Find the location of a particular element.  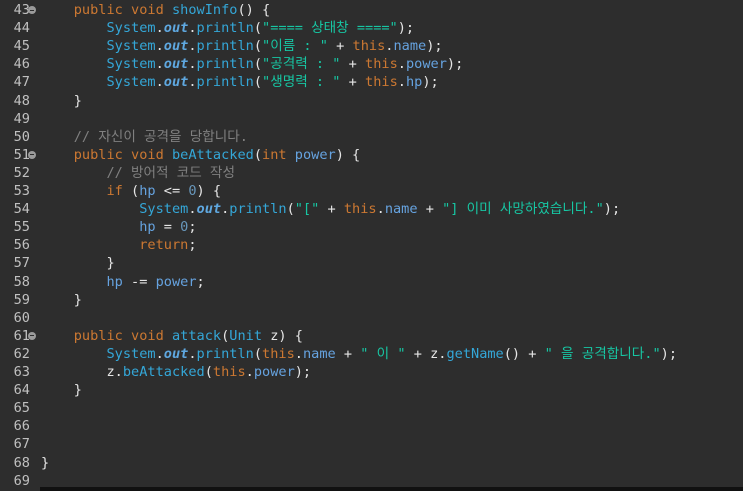

code-token: = is located at coordinates (168, 227).